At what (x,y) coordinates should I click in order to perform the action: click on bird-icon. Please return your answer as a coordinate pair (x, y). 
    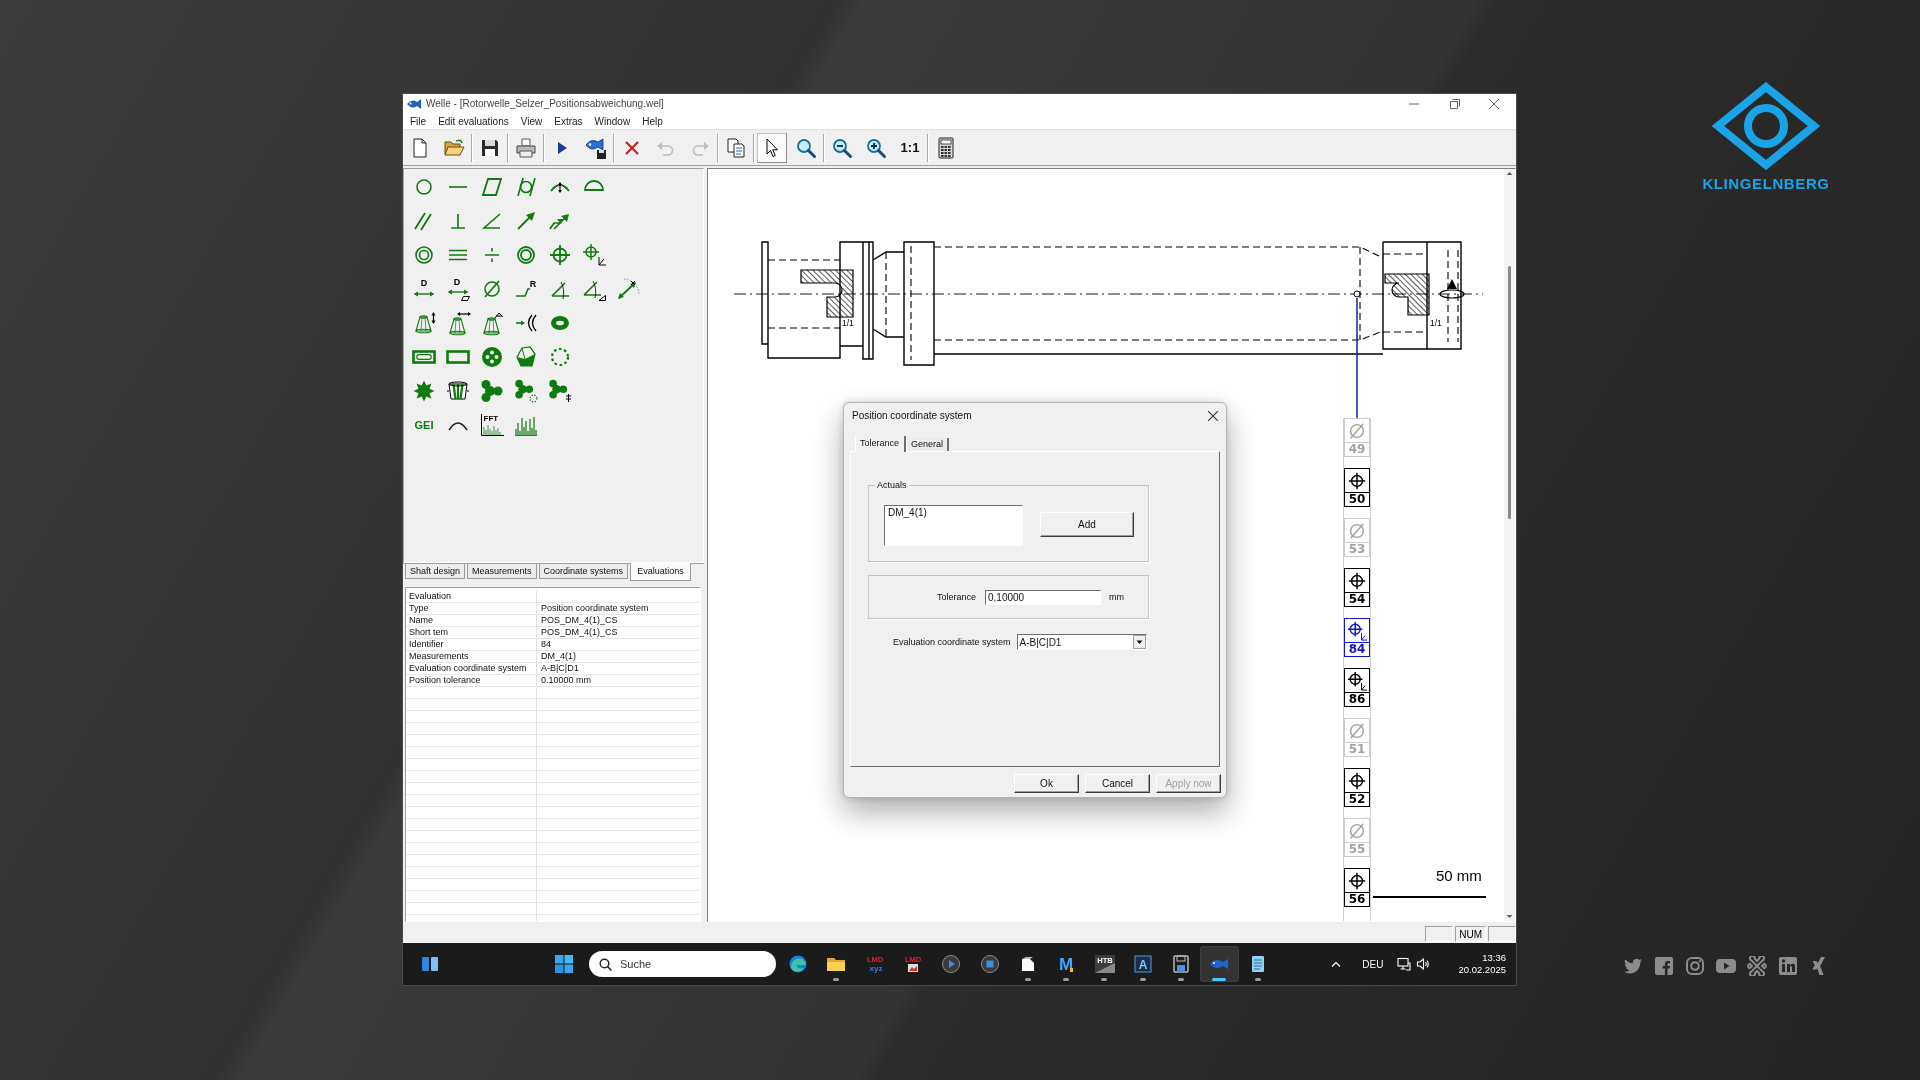
    Looking at the image, I should click on (1633, 966).